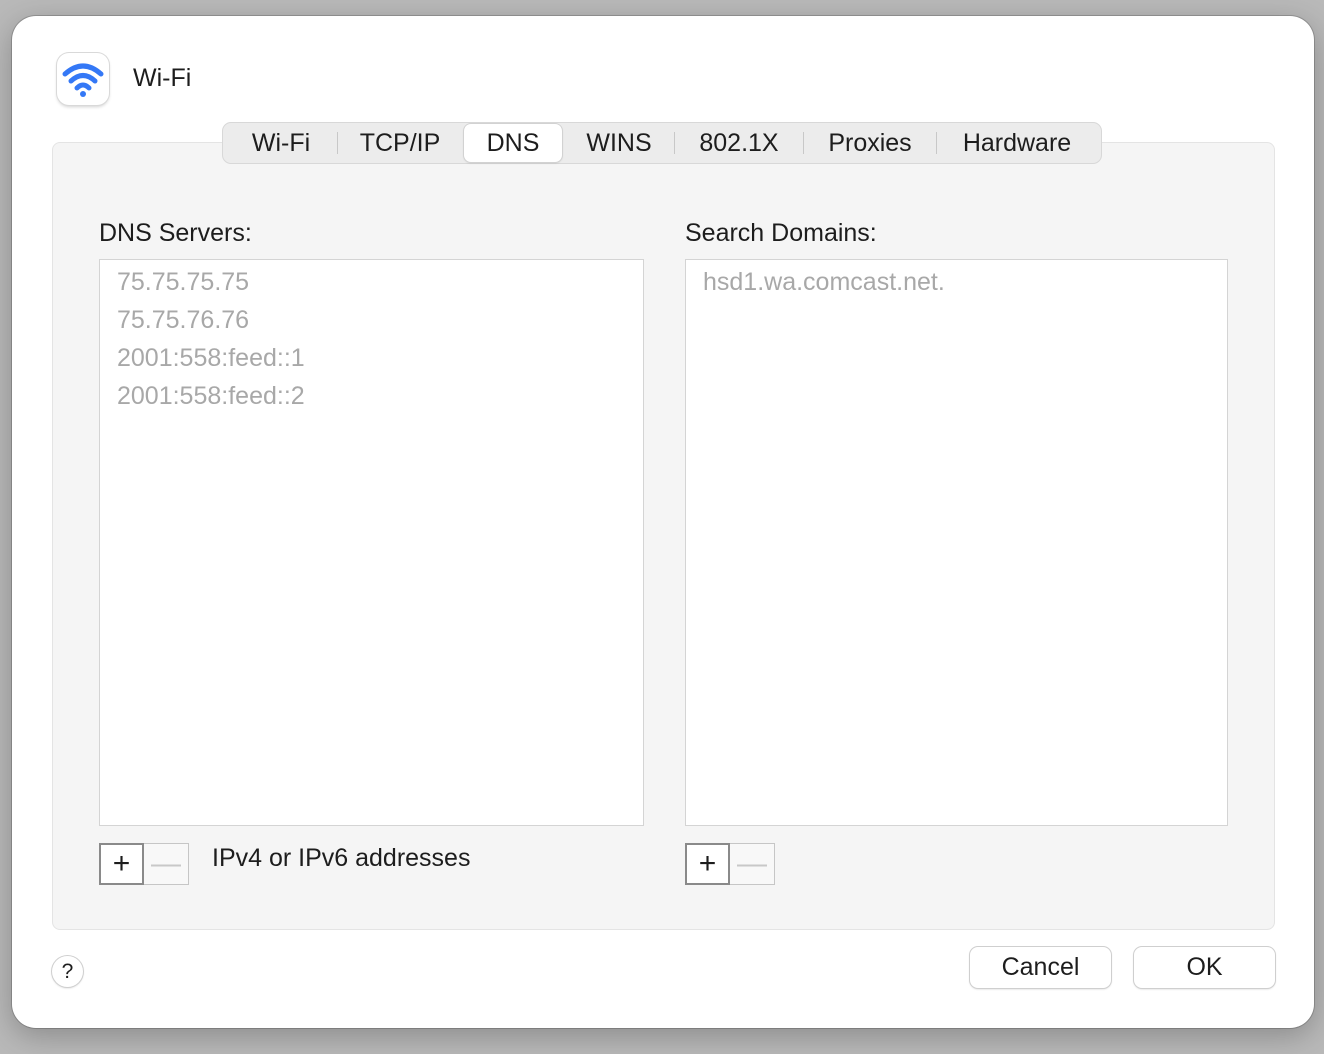  I want to click on tab-hardware: Hardware, so click(1017, 143).